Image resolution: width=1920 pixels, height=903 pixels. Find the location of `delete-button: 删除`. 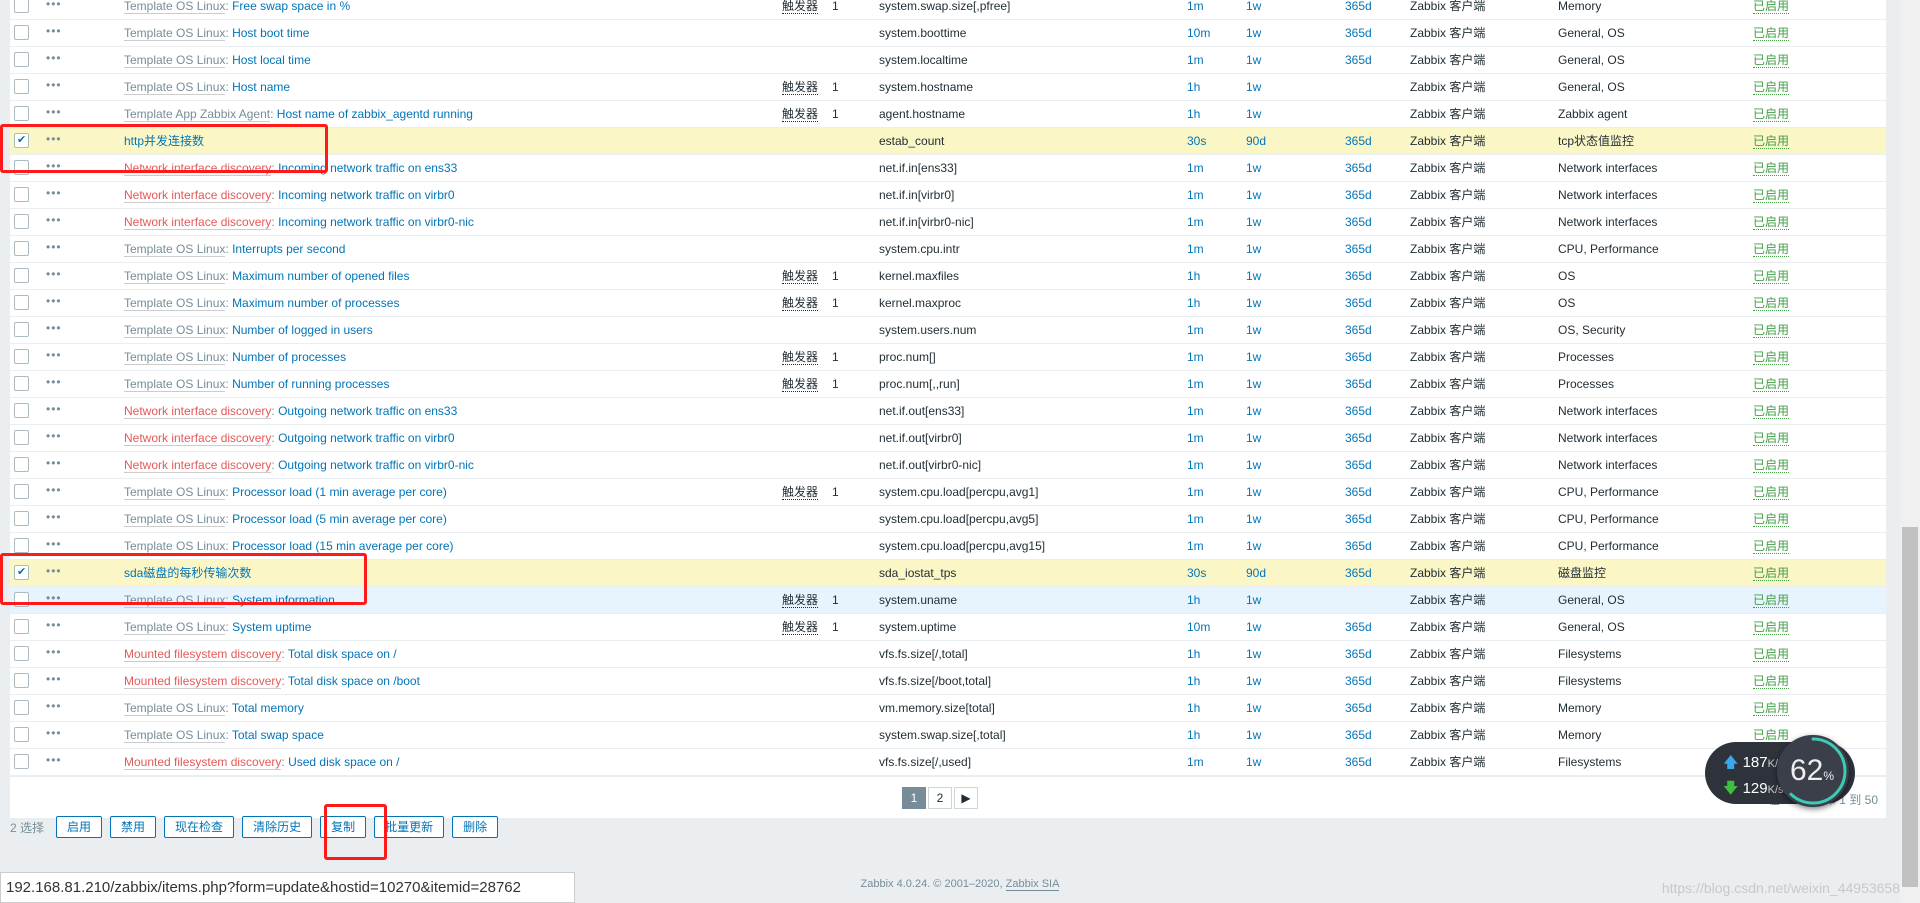

delete-button: 删除 is located at coordinates (475, 827).